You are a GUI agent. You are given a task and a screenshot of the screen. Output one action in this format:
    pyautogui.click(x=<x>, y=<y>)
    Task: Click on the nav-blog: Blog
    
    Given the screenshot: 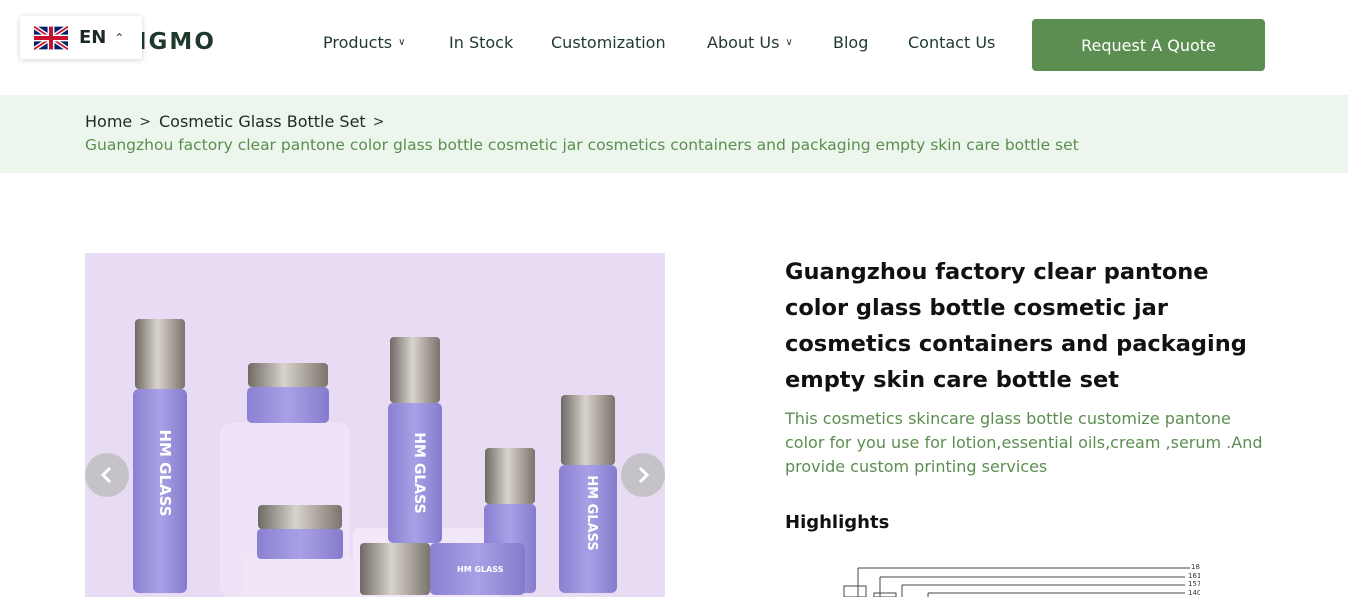 What is the action you would take?
    pyautogui.click(x=850, y=42)
    